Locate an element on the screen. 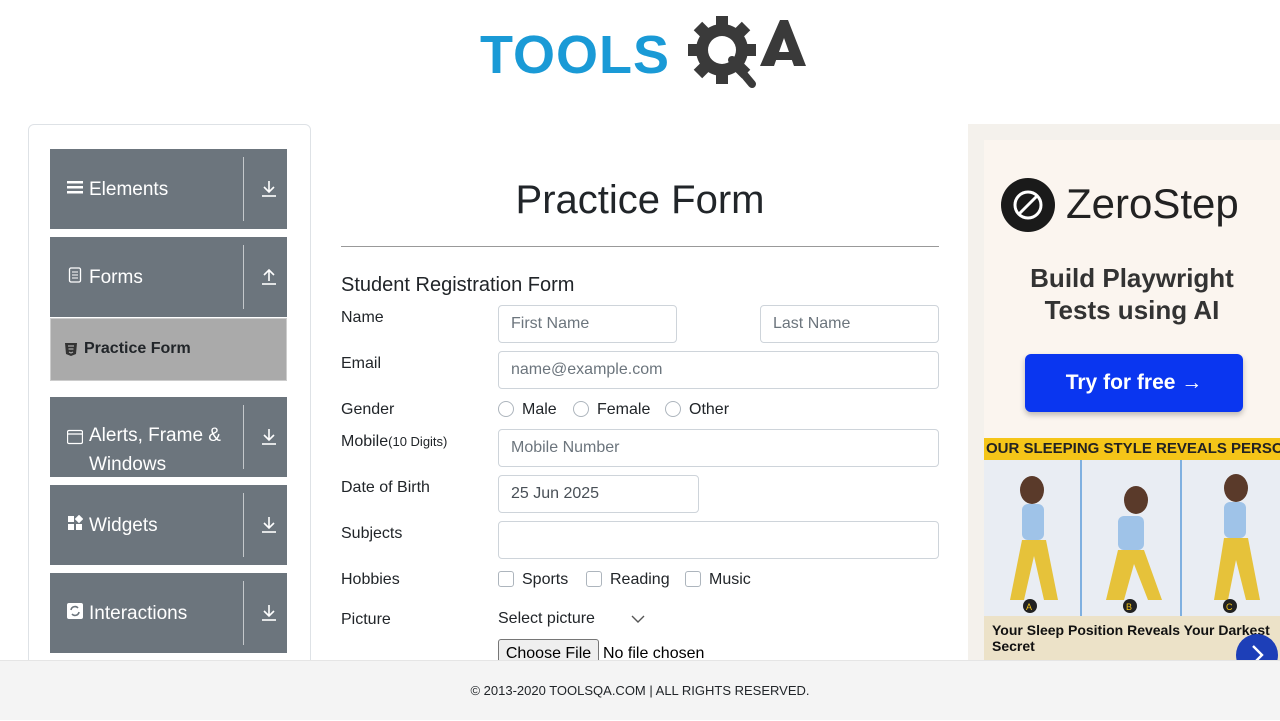  window-icon is located at coordinates (75, 437).